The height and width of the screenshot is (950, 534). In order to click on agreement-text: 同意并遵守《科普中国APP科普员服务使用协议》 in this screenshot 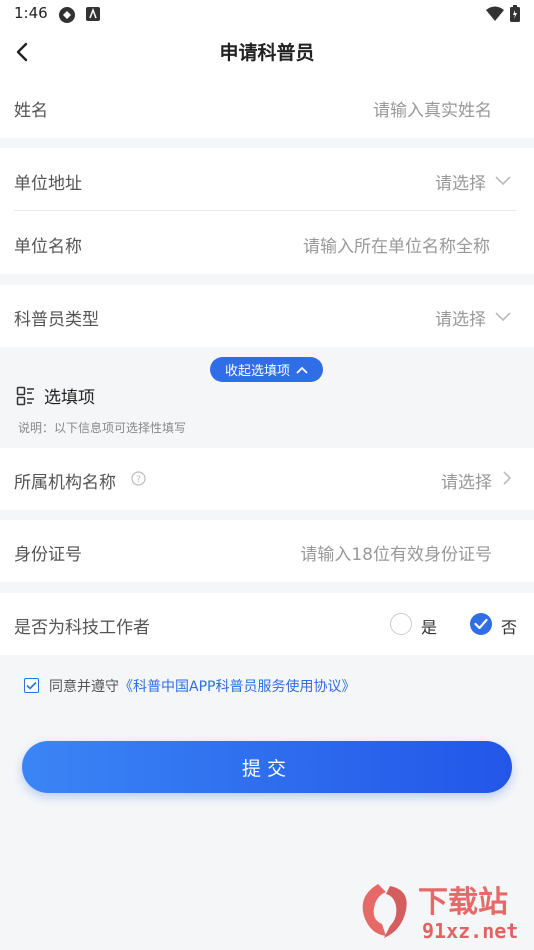, I will do `click(202, 686)`.